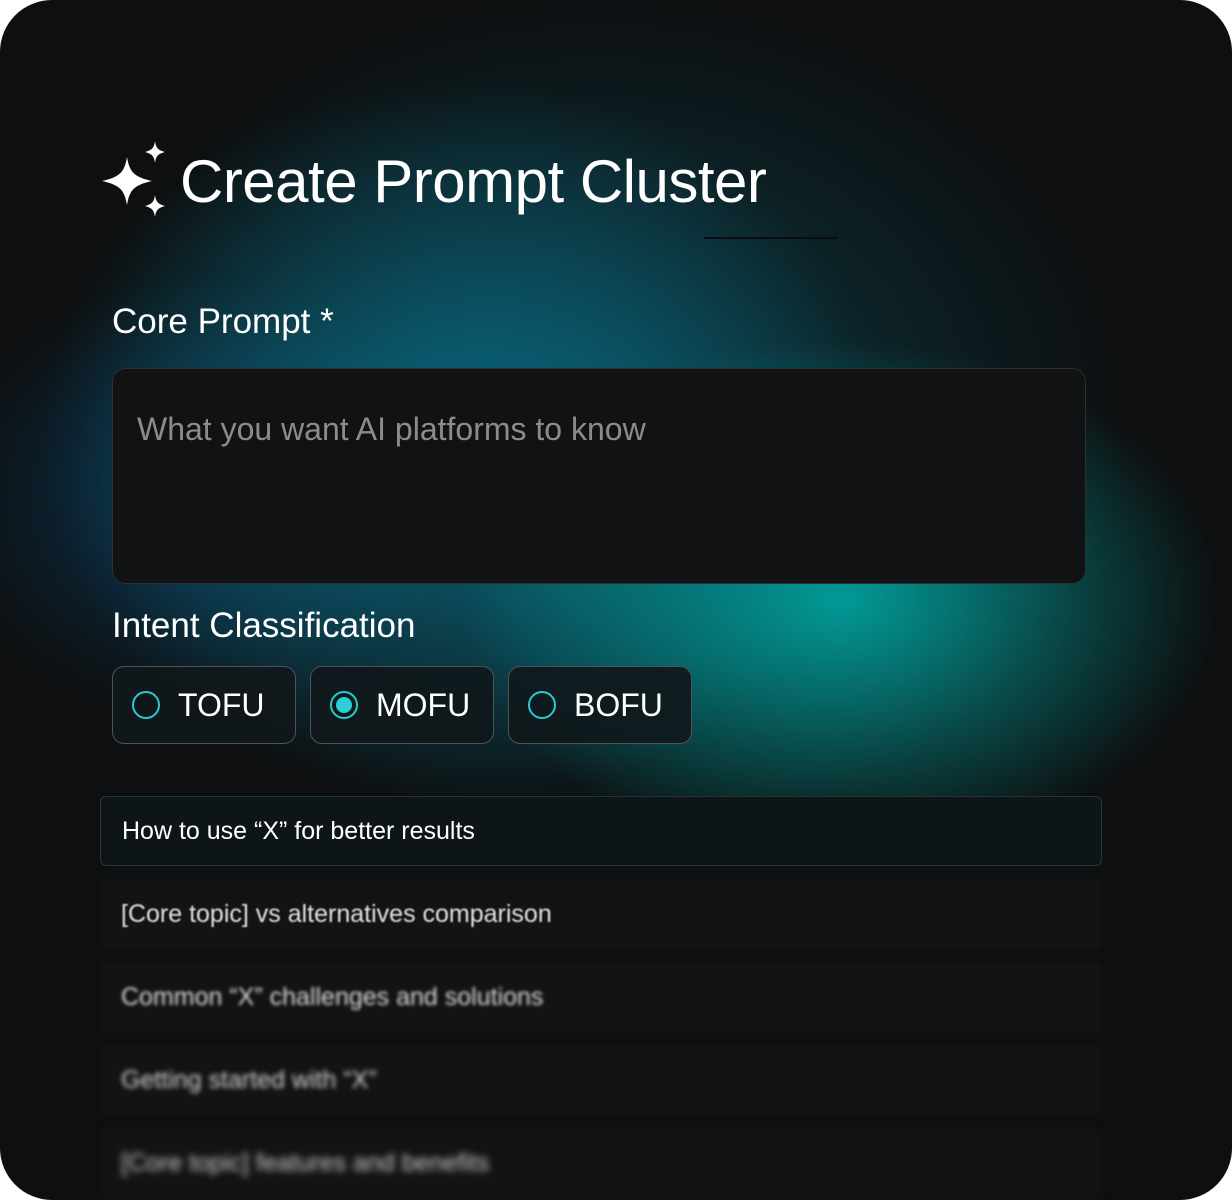 The image size is (1232, 1200). What do you see at coordinates (264, 625) in the screenshot?
I see `intent-classification-label: Intent Classification` at bounding box center [264, 625].